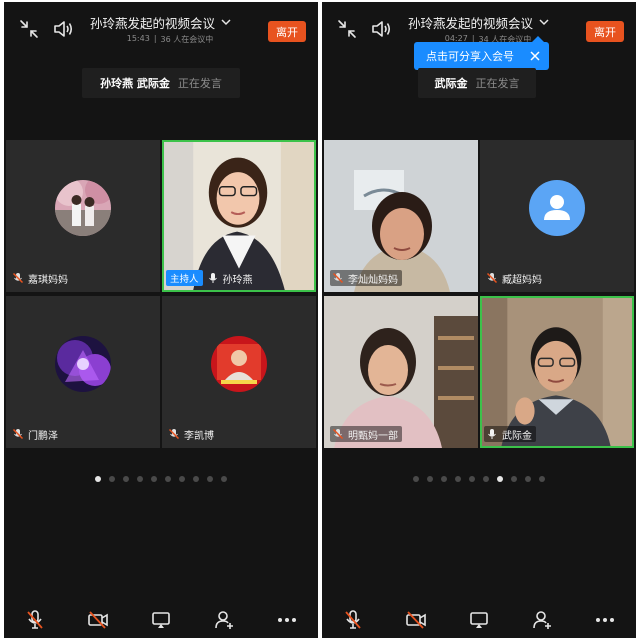  What do you see at coordinates (497, 83) in the screenshot?
I see `speaking-status: 正在发言` at bounding box center [497, 83].